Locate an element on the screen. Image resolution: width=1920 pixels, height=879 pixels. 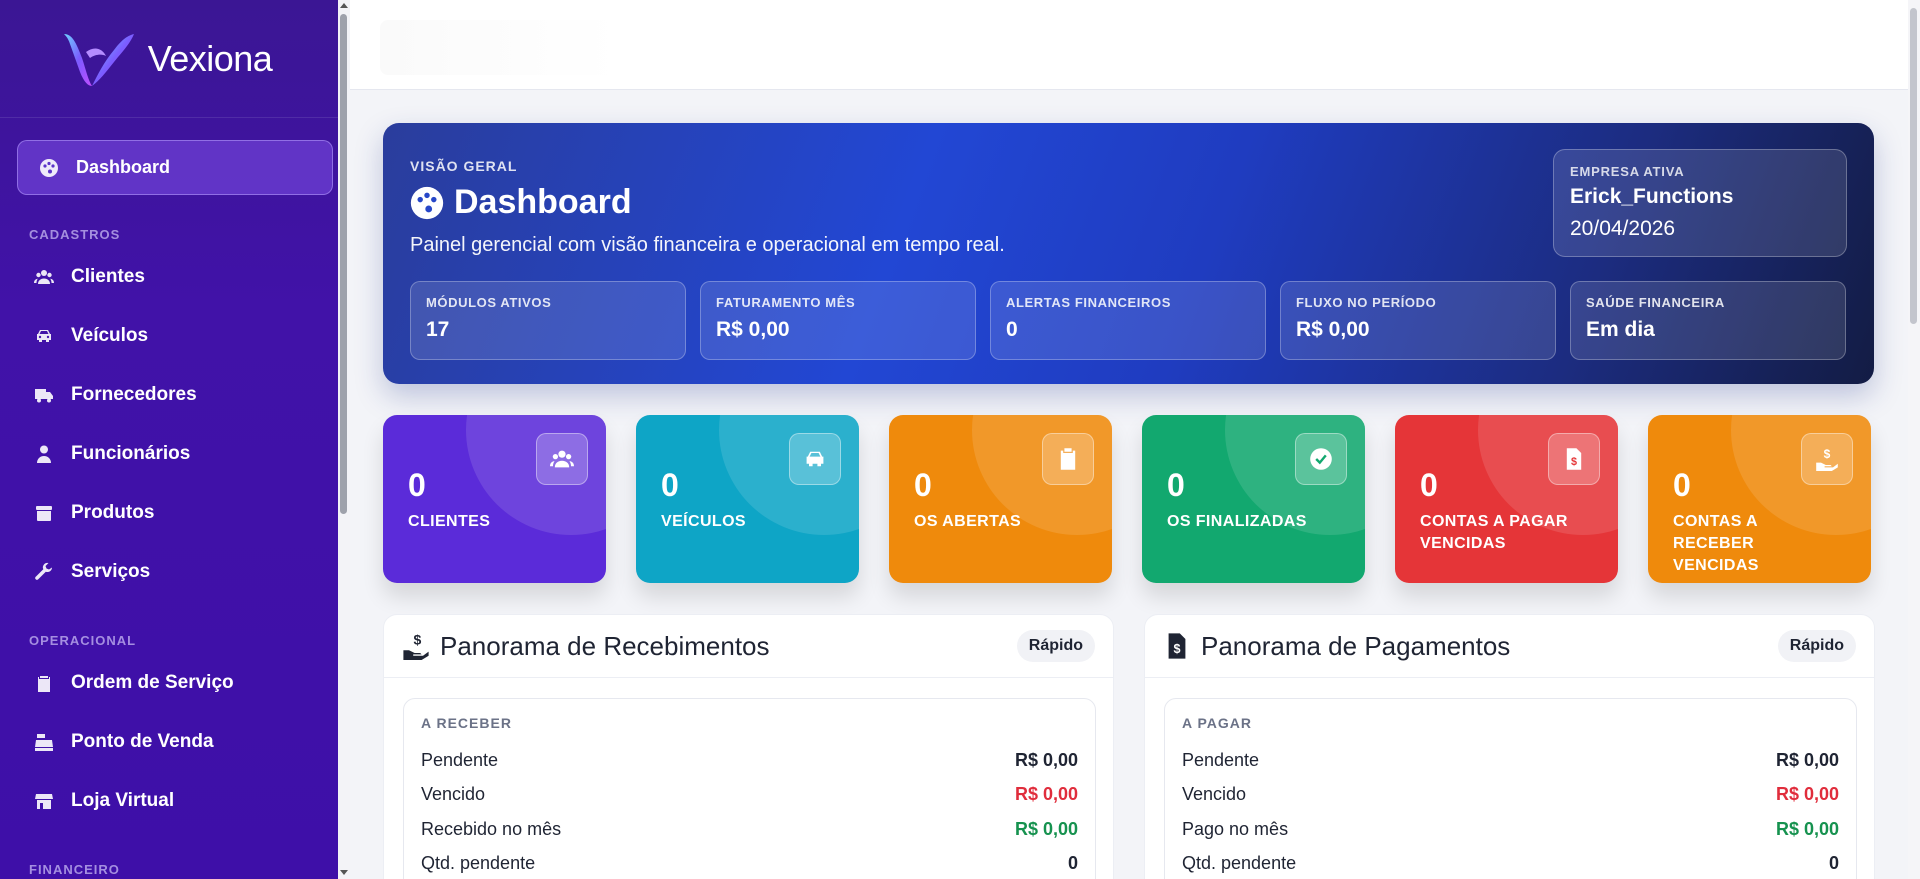
clipboard-icon is located at coordinates (1068, 459).